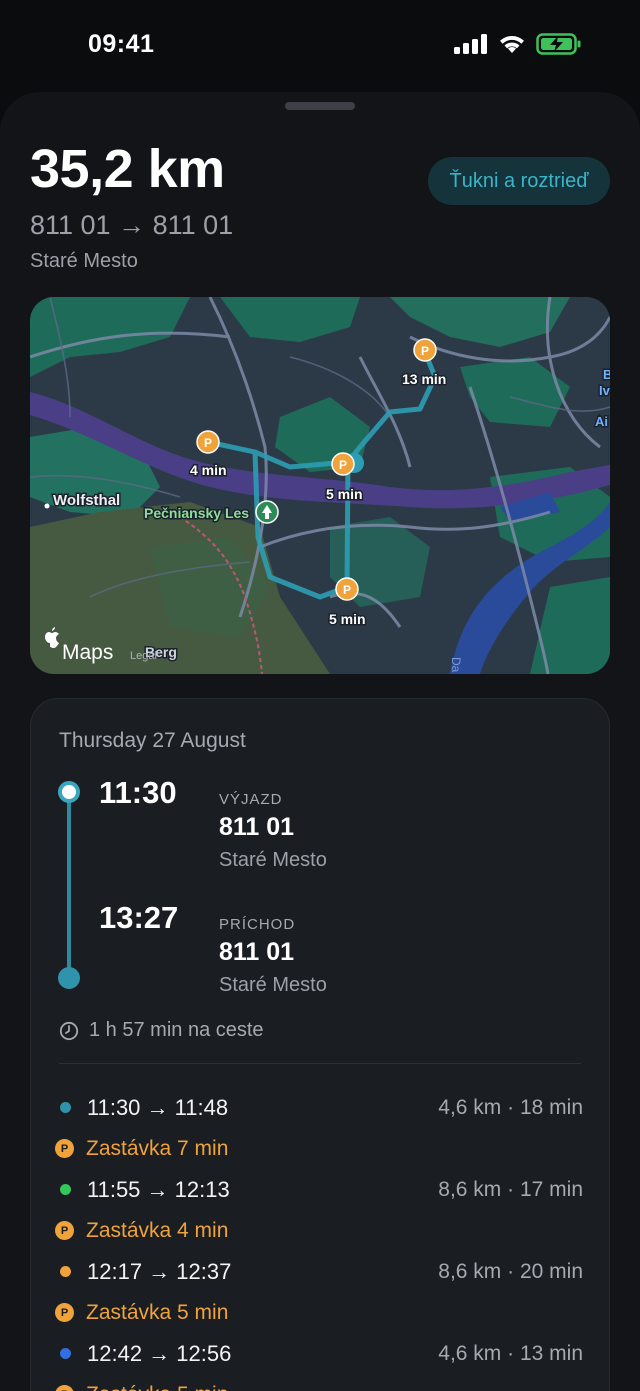 The width and height of the screenshot is (640, 1391). What do you see at coordinates (601, 421) in the screenshot?
I see `svg-text: Ai` at bounding box center [601, 421].